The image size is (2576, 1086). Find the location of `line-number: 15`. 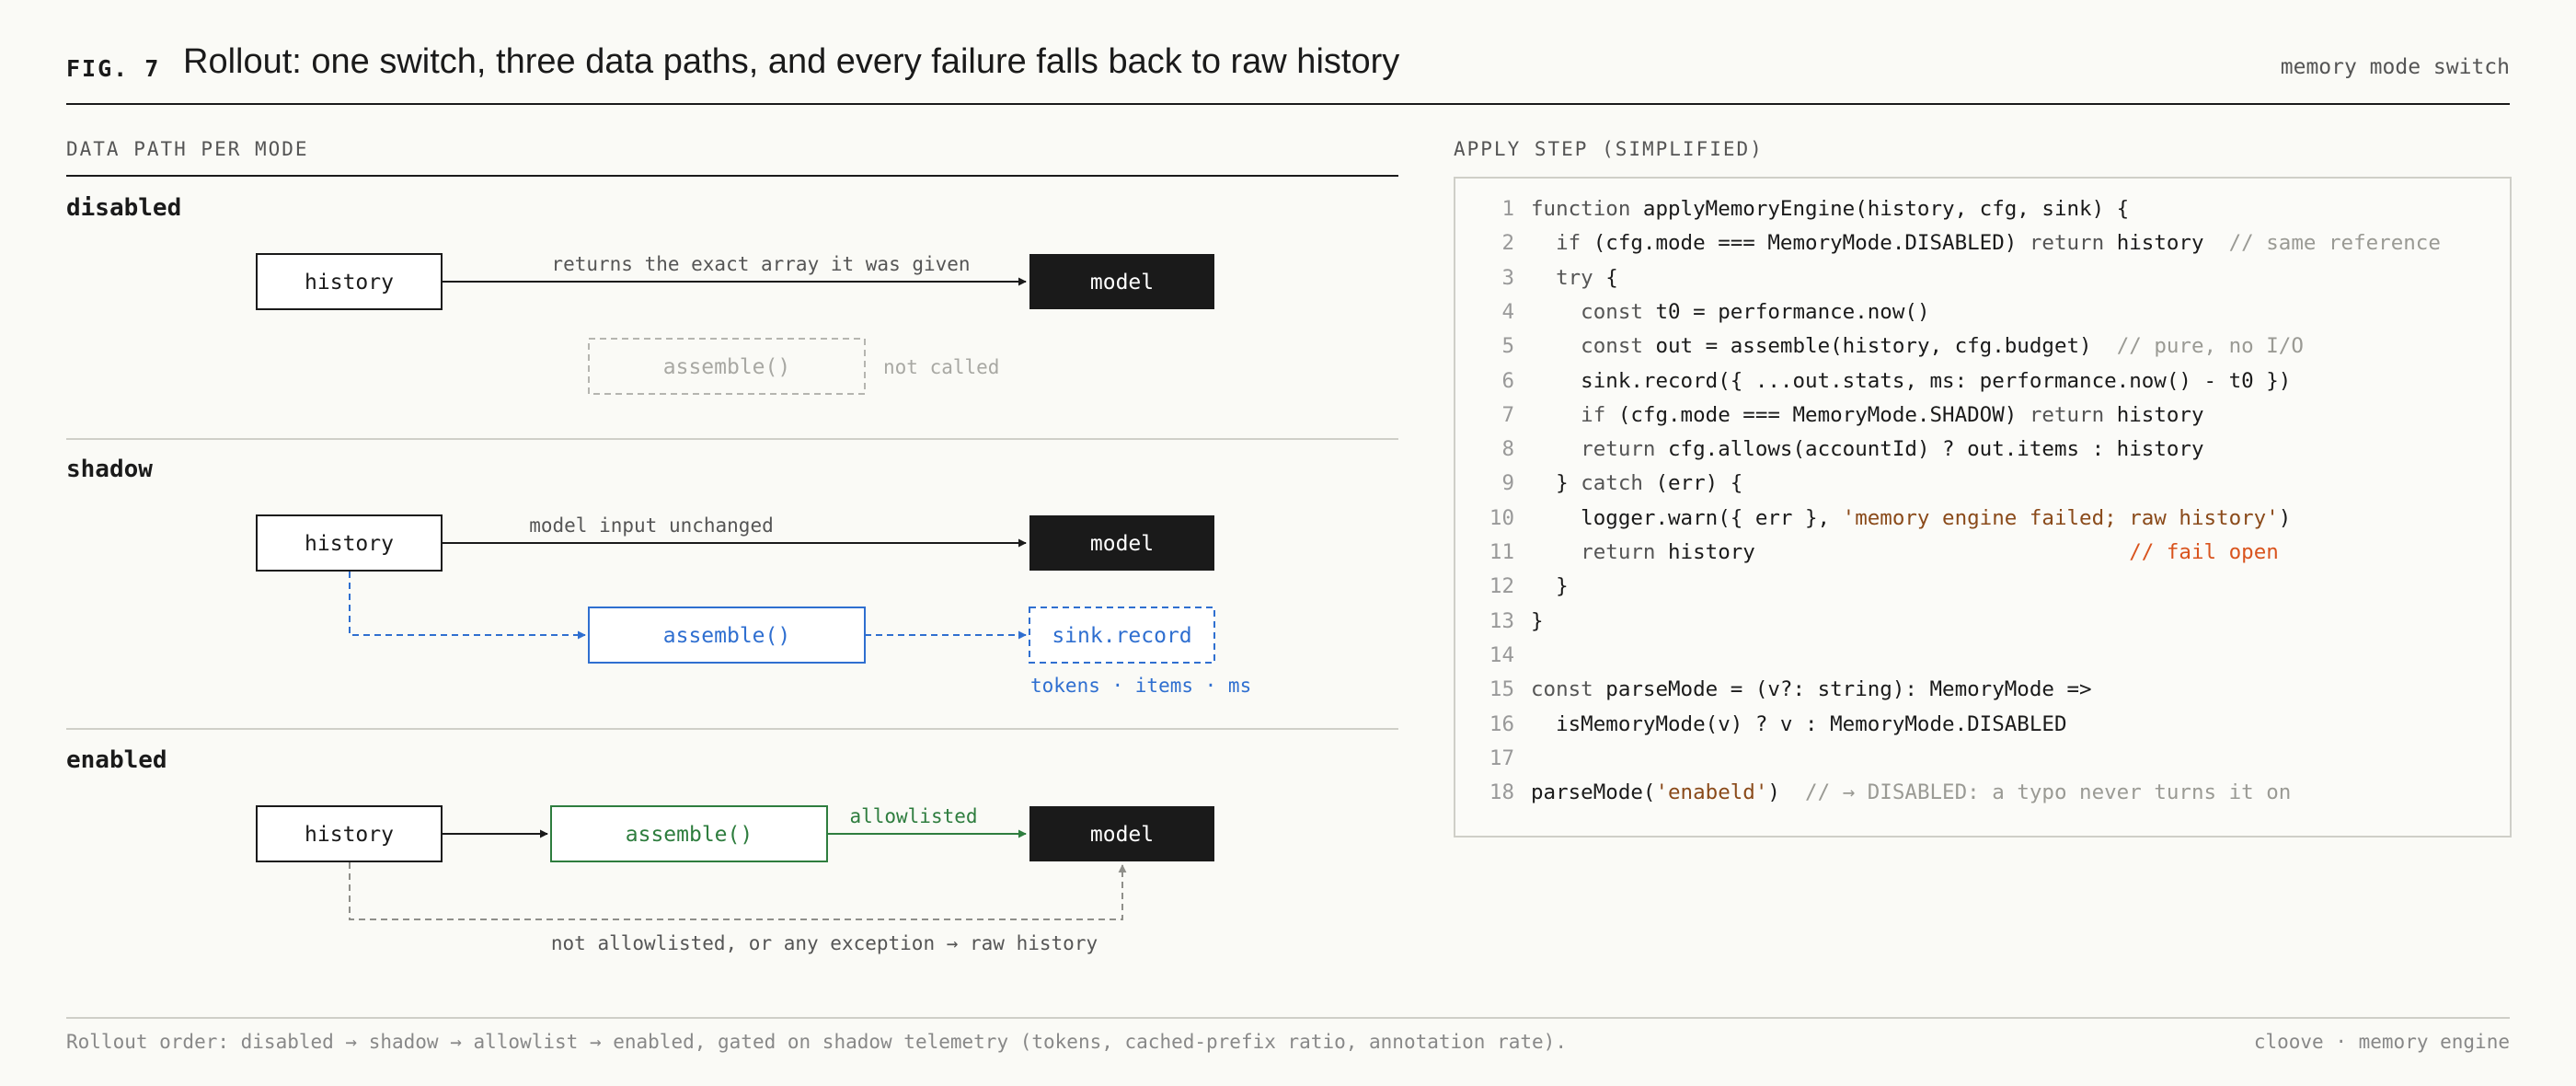

line-number: 15 is located at coordinates (1501, 689).